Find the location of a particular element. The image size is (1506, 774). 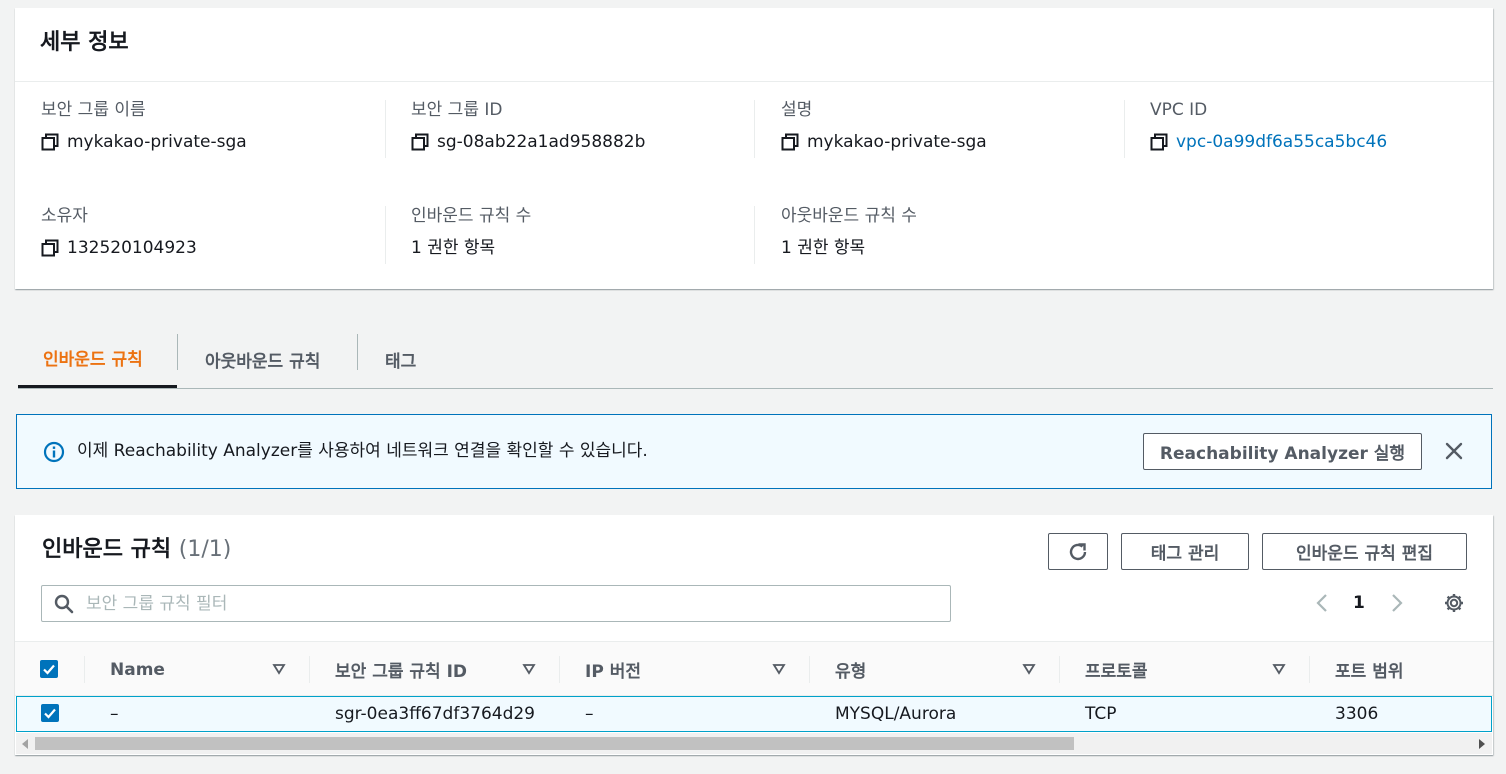

field-value: 132520104923 is located at coordinates (119, 248).